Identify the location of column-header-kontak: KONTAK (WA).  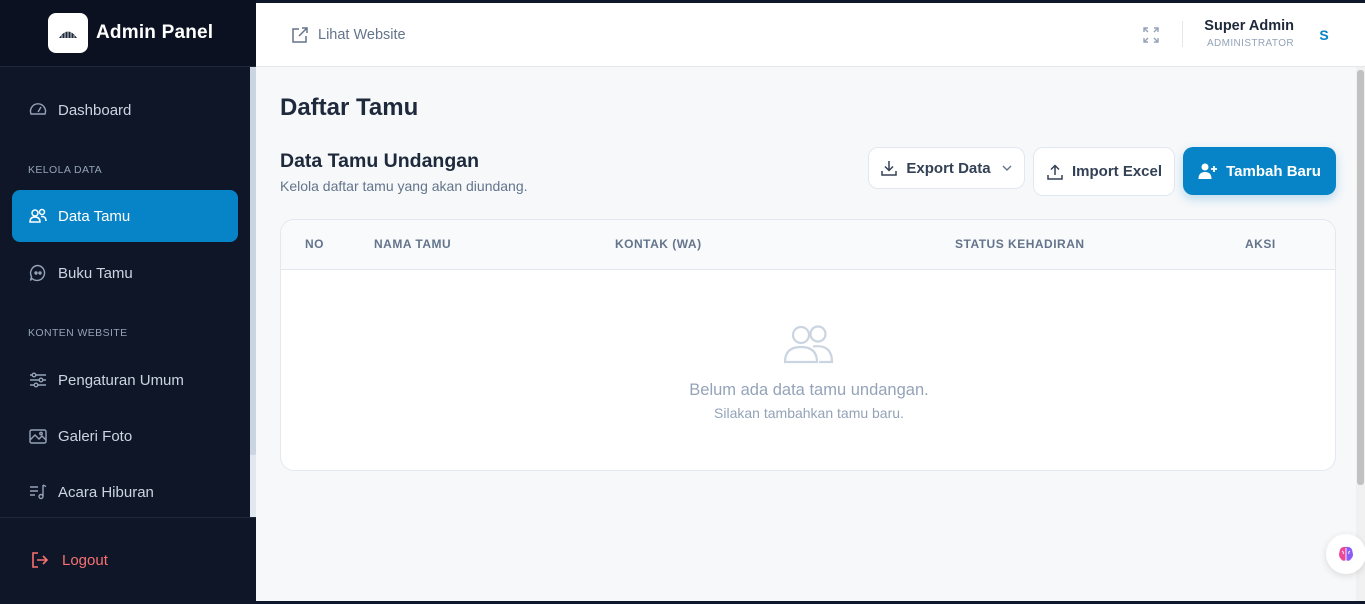
(658, 244).